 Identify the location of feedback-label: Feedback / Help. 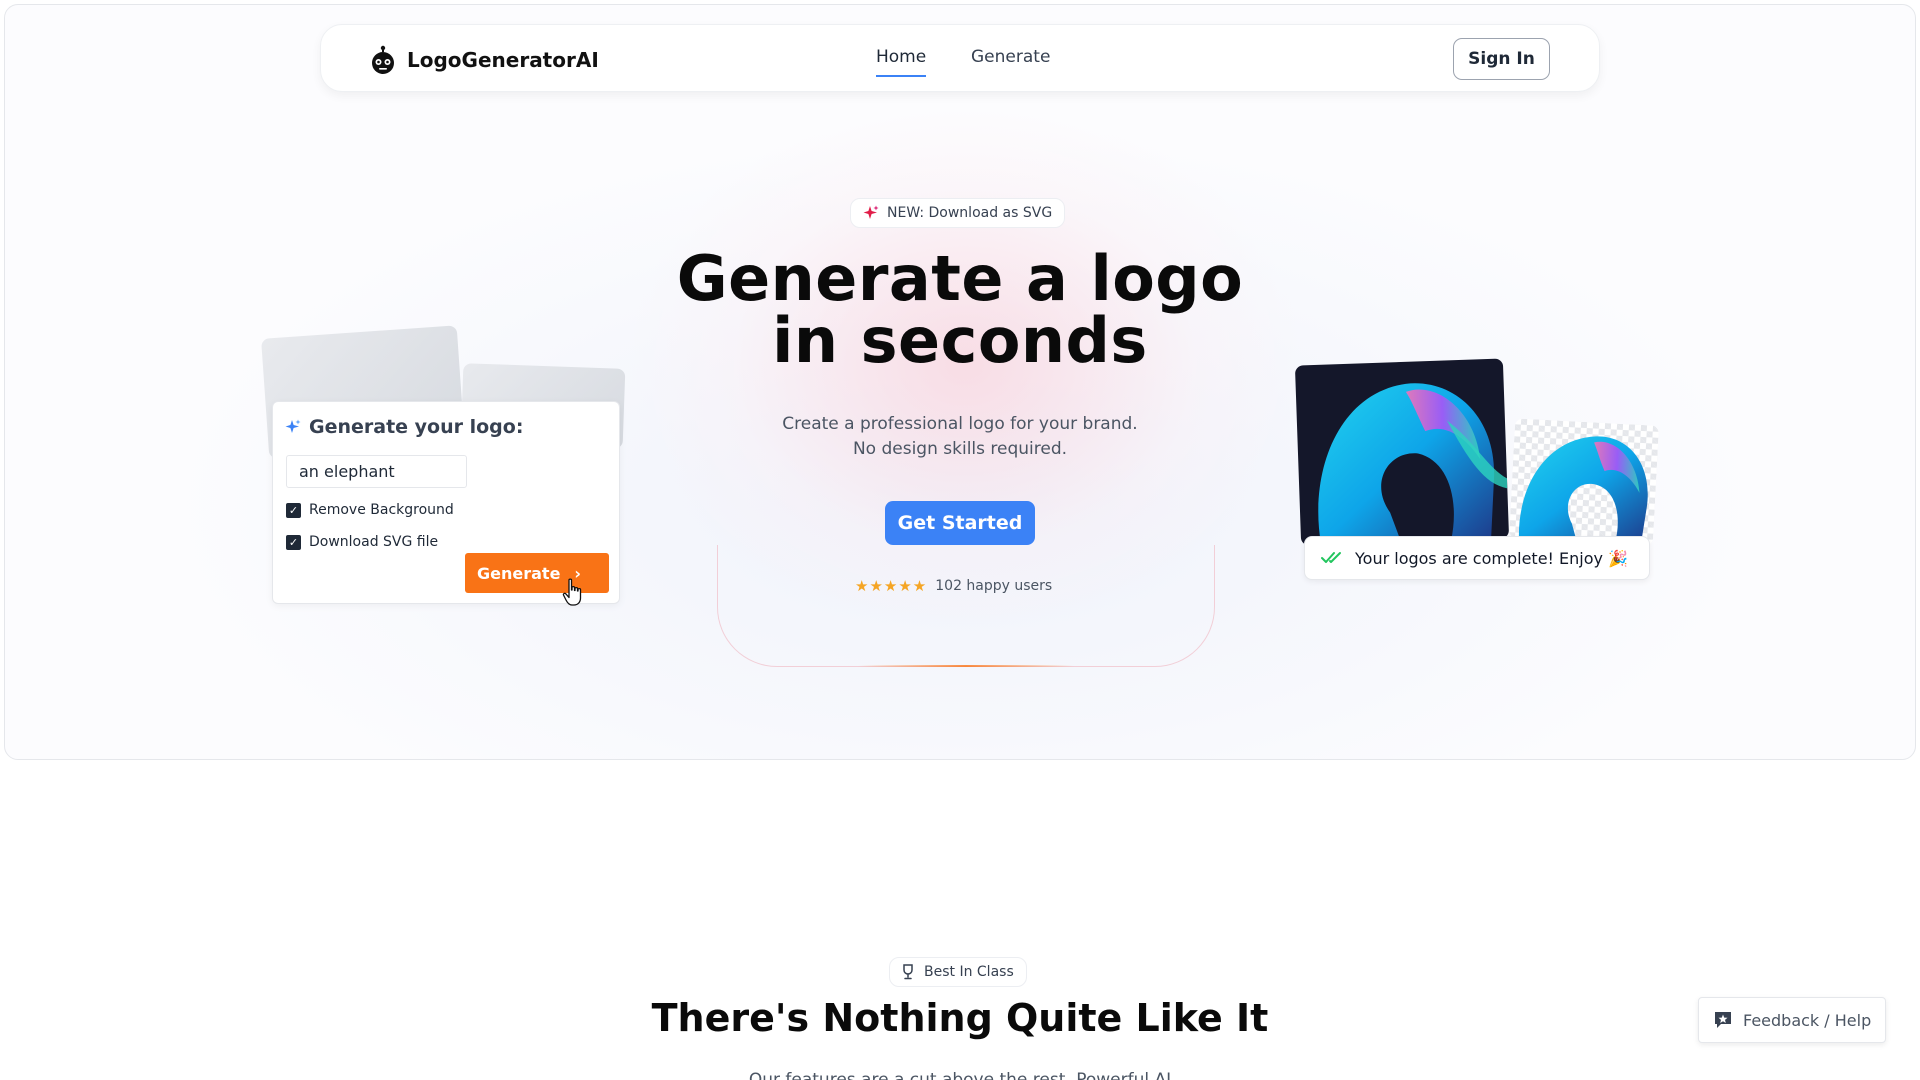
(1807, 1020).